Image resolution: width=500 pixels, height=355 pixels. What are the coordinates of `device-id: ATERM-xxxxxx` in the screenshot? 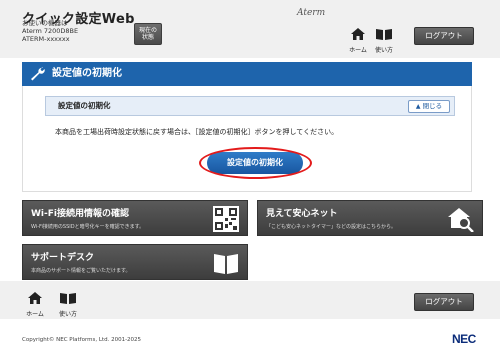 It's located at (46, 39).